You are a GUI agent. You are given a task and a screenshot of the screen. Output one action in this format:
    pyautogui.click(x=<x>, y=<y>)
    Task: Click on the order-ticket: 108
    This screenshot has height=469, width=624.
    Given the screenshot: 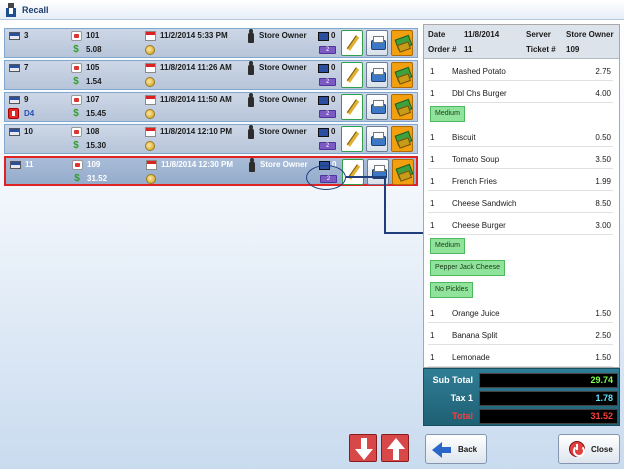 What is the action you would take?
    pyautogui.click(x=93, y=131)
    